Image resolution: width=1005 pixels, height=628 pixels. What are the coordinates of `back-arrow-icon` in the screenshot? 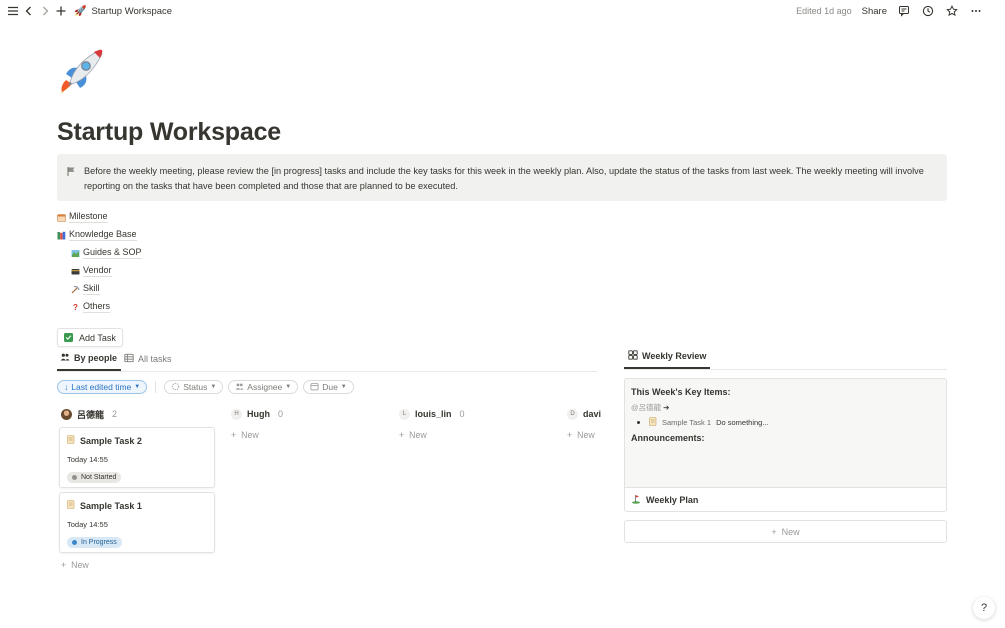 It's located at (29, 11).